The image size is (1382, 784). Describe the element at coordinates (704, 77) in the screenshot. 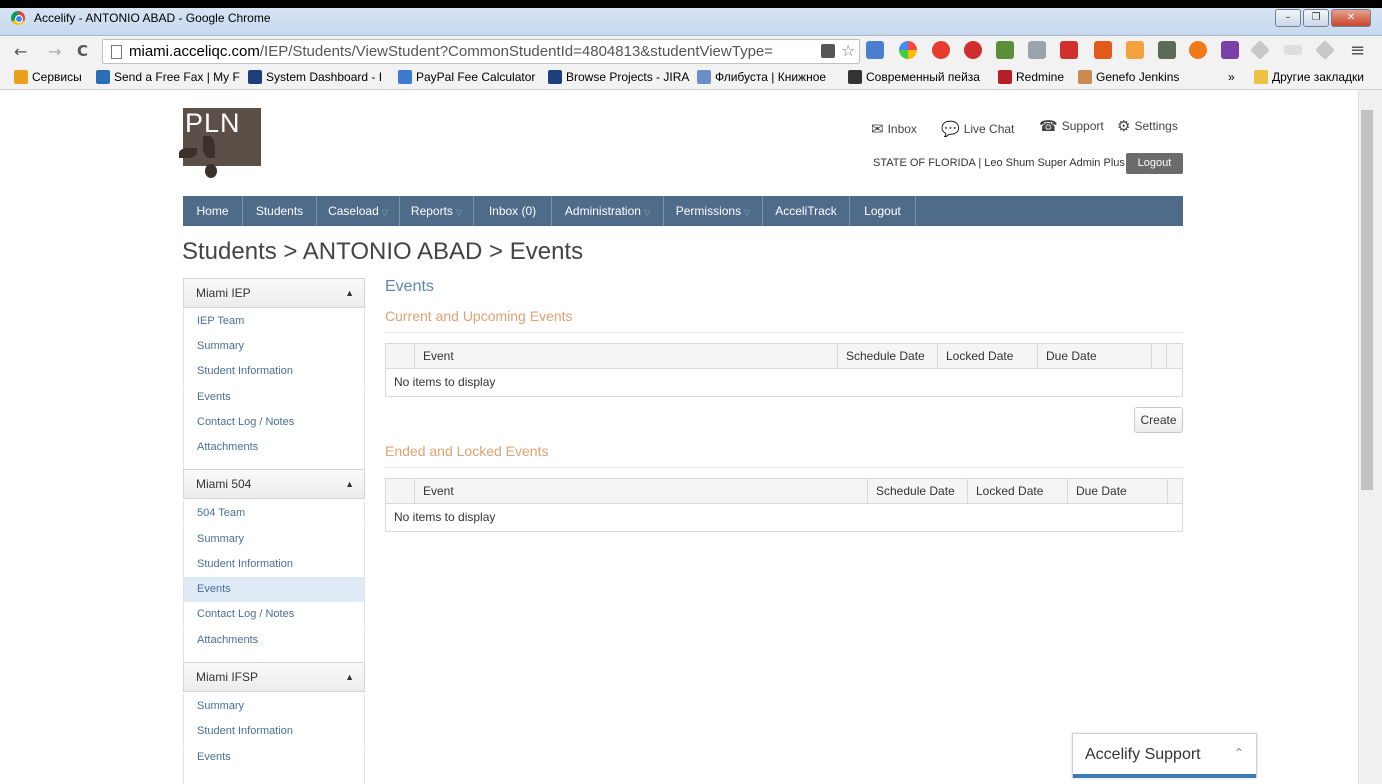

I see `flibusta-icon` at that location.